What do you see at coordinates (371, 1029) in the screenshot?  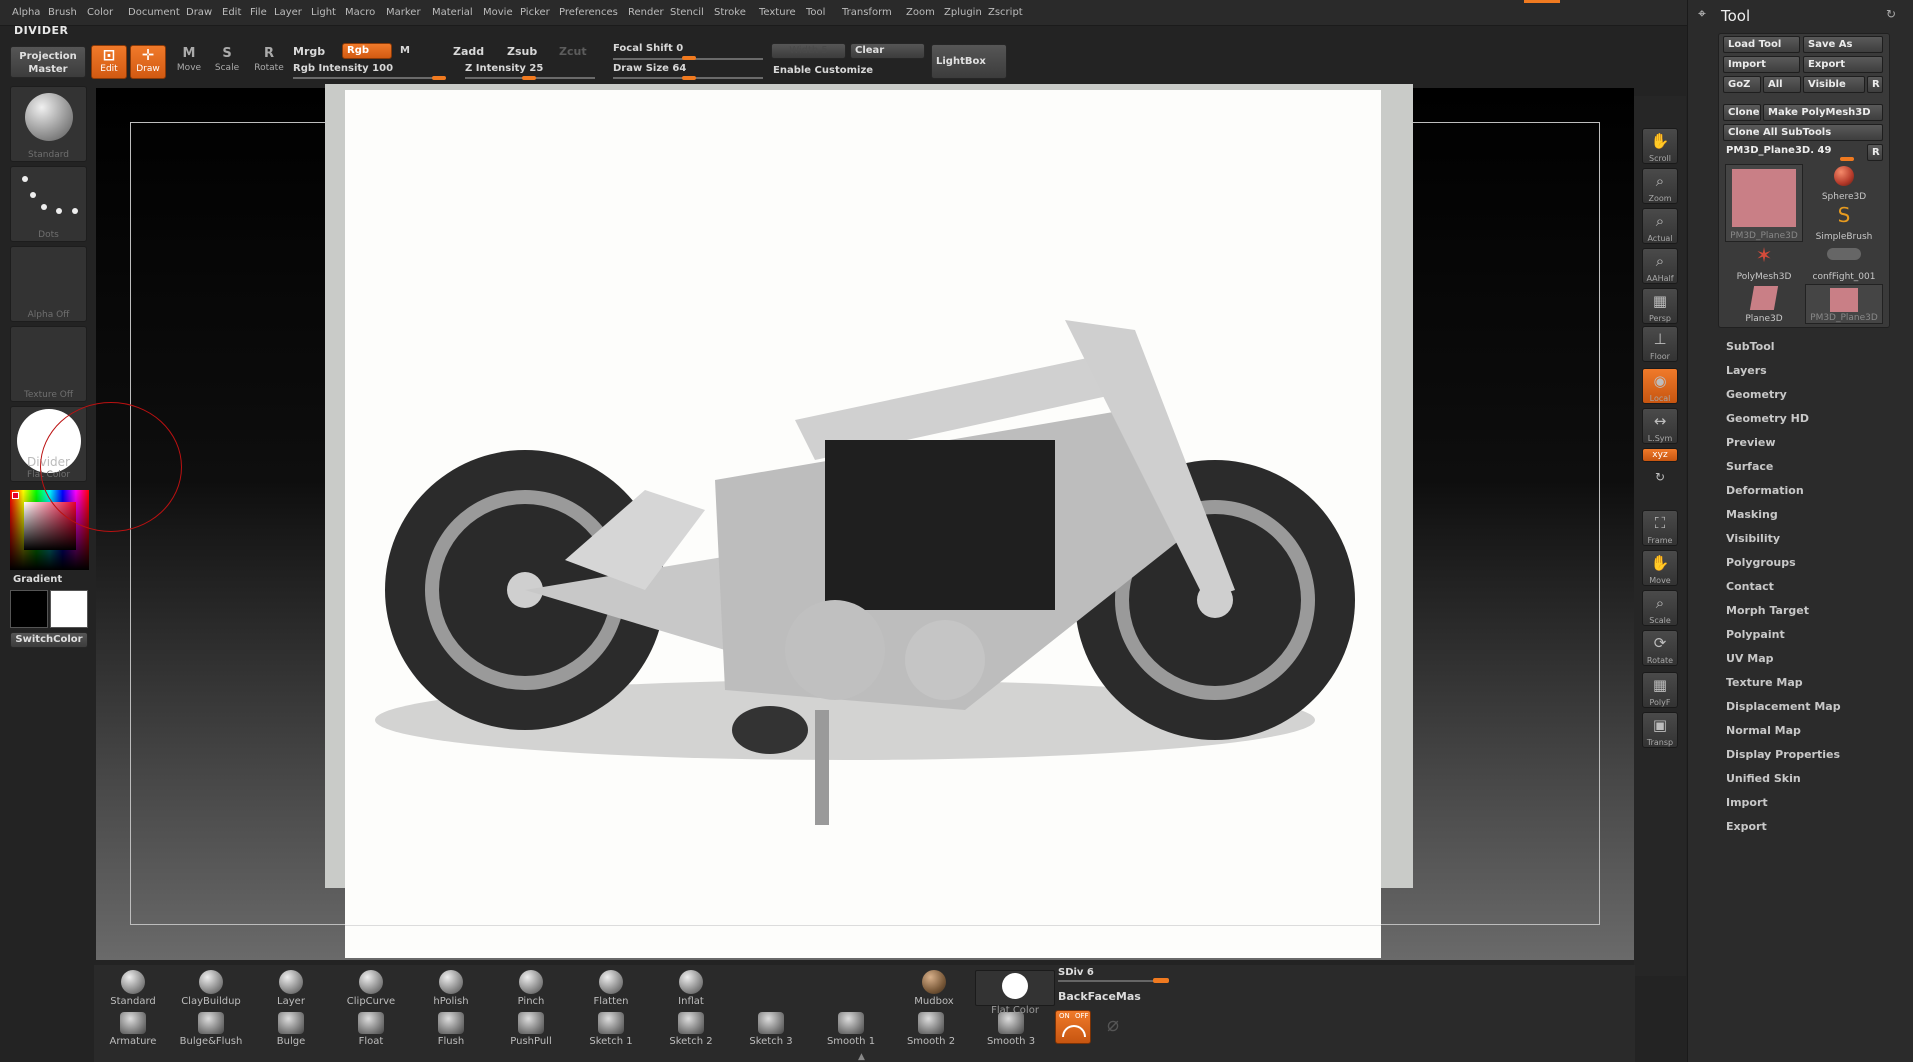 I see `brush-float: Float` at bounding box center [371, 1029].